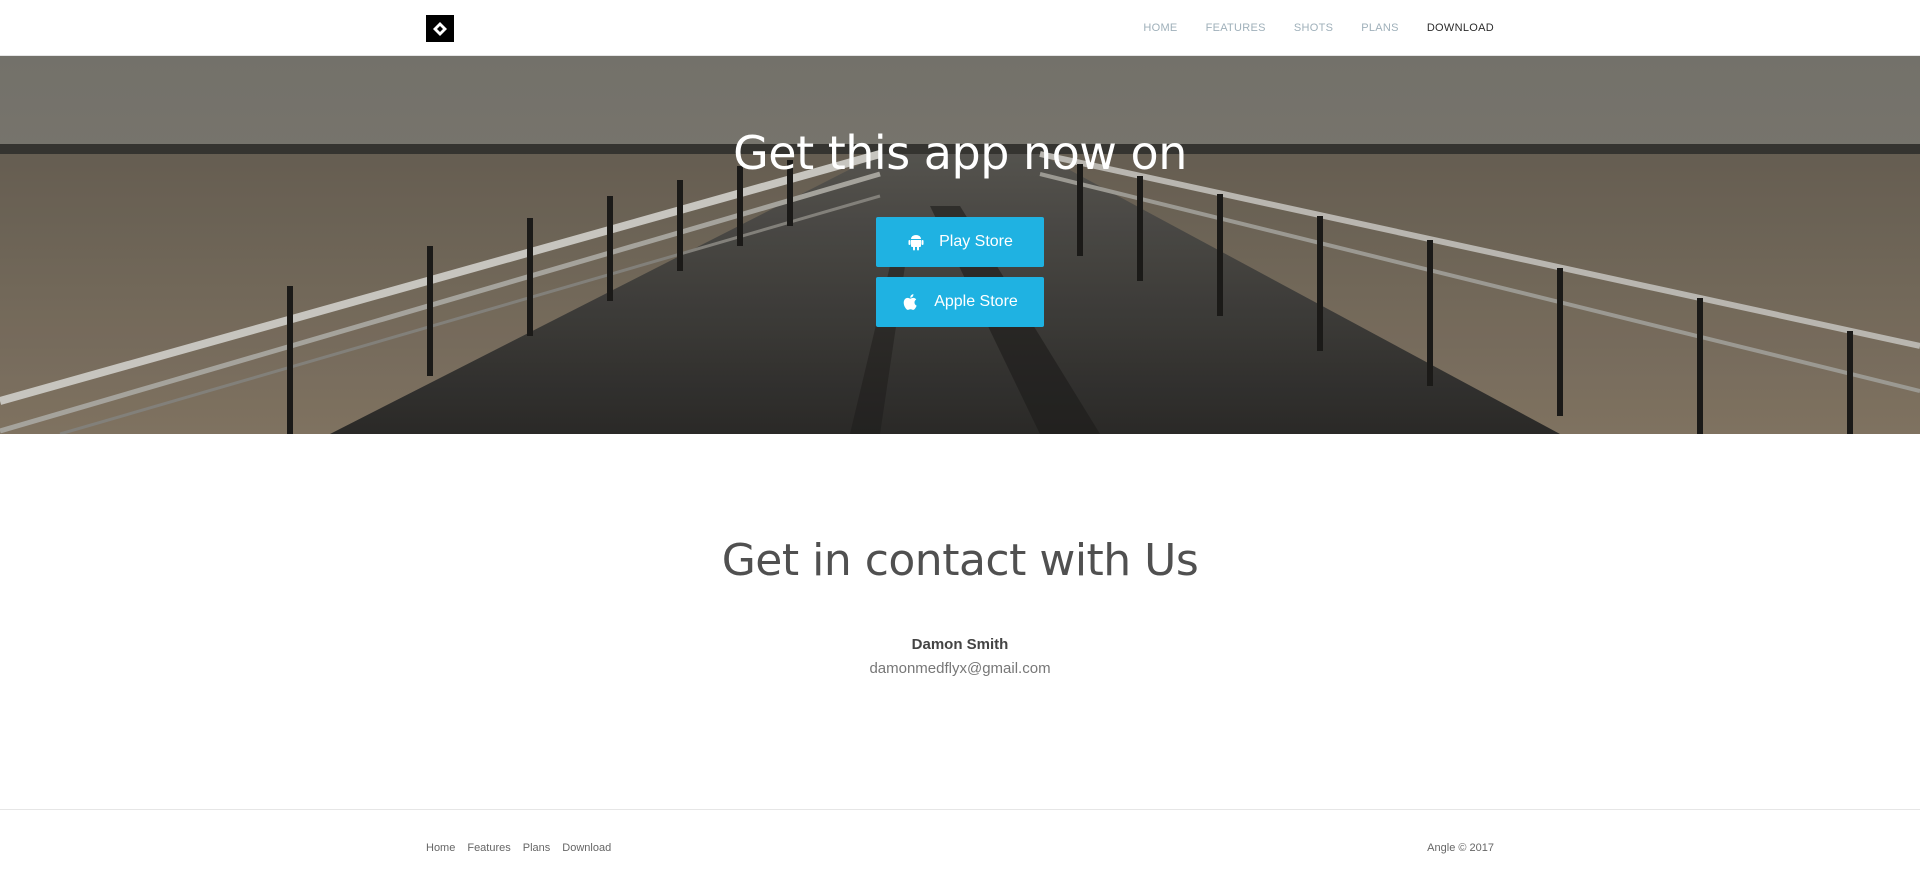 This screenshot has height=887, width=1920. I want to click on footer-link-plans: Plans, so click(537, 848).